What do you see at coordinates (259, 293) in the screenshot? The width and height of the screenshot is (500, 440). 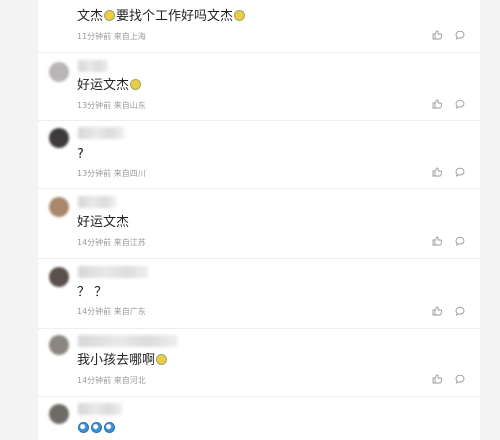 I see `comment-item: ？ ？ 14分钟前 来自广东` at bounding box center [259, 293].